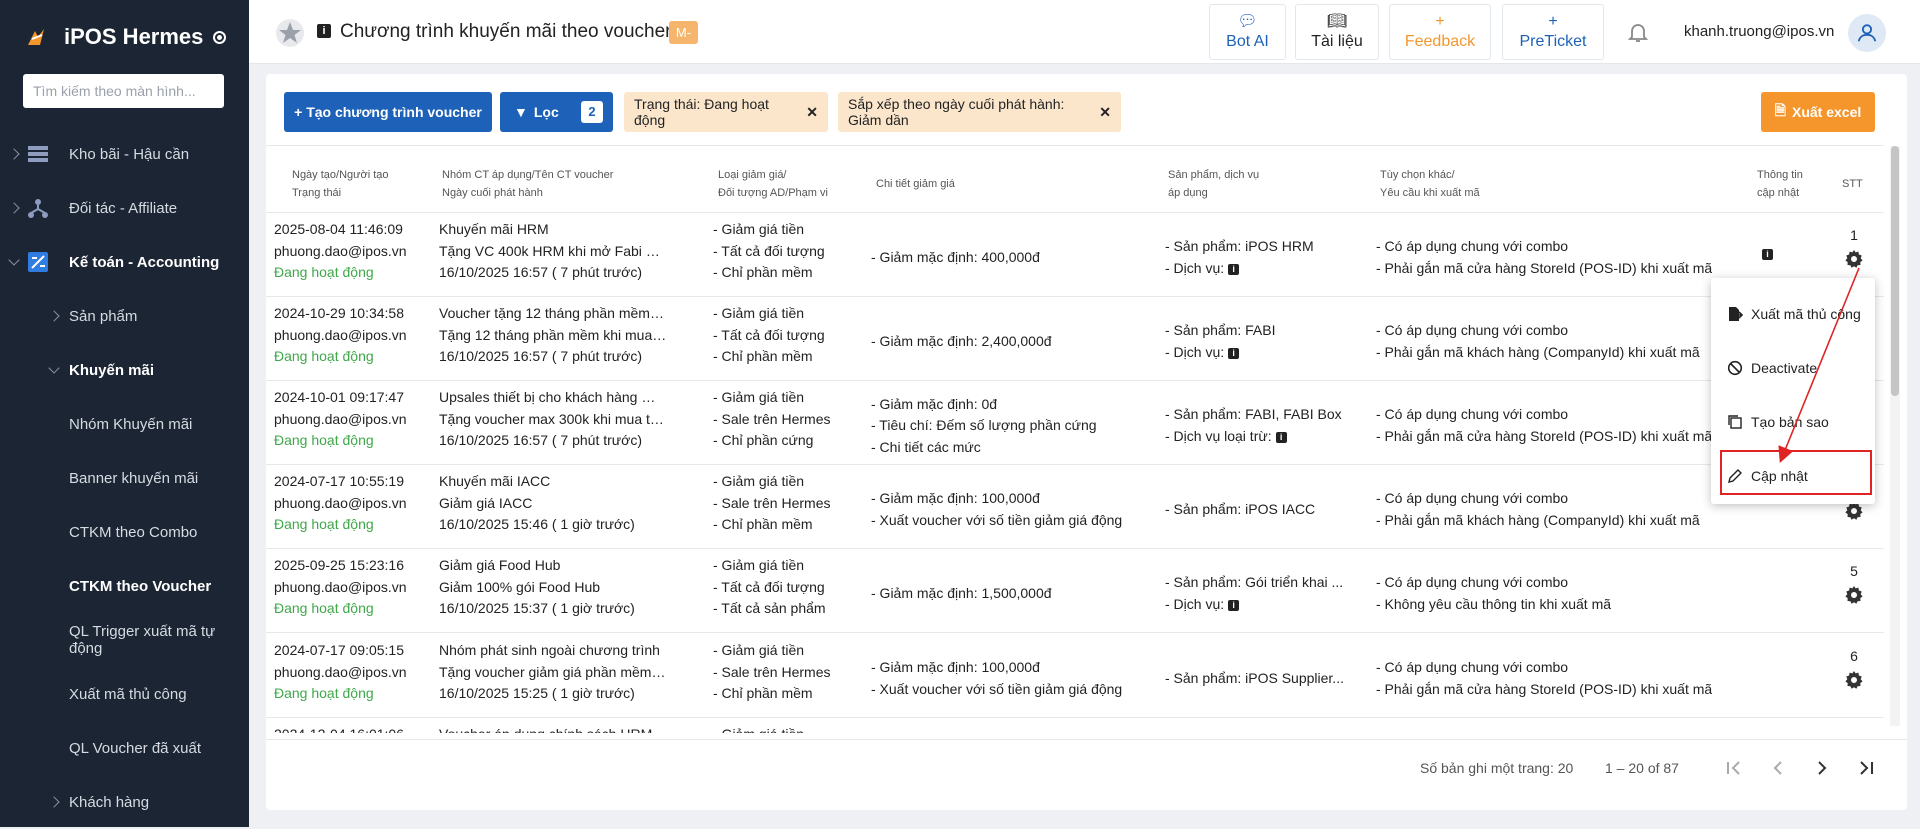 Image resolution: width=1920 pixels, height=829 pixels. What do you see at coordinates (38, 154) in the screenshot?
I see `storage-icon` at bounding box center [38, 154].